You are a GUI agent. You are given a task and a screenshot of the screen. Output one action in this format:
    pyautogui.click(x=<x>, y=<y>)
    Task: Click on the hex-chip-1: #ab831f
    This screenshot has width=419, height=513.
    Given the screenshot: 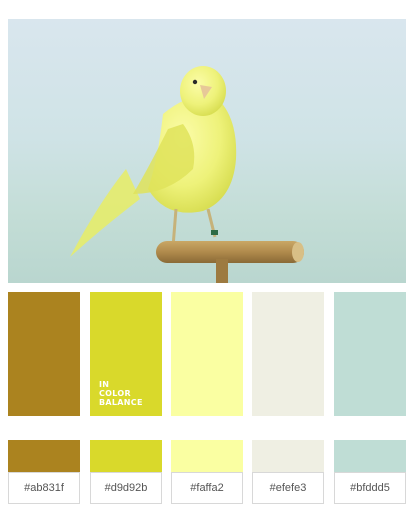 What is the action you would take?
    pyautogui.click(x=44, y=472)
    